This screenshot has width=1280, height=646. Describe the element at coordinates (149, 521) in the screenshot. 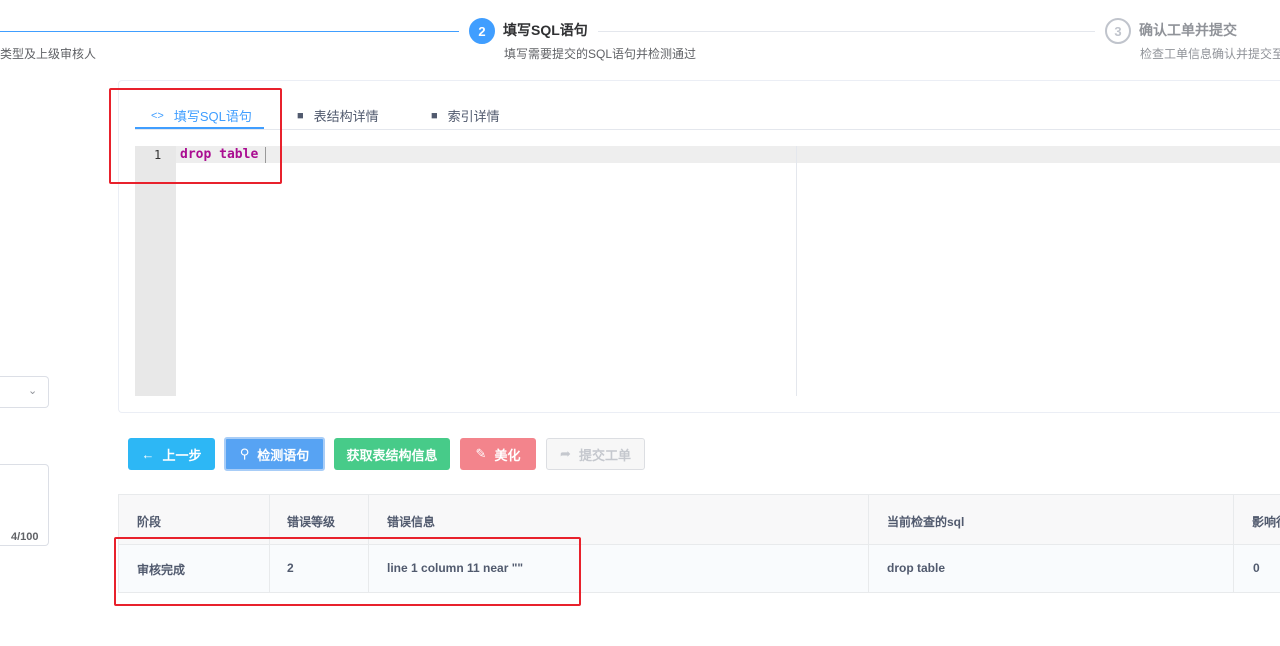

I see `column-header-stage: 阶段` at that location.